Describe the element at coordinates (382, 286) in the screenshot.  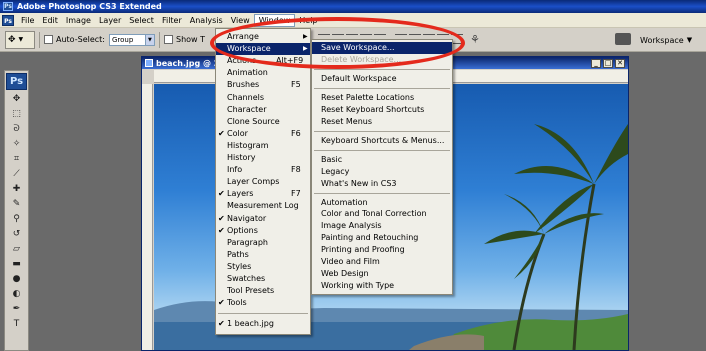
I see `workspace-menu-item-working-with-type: Working with Type` at that location.